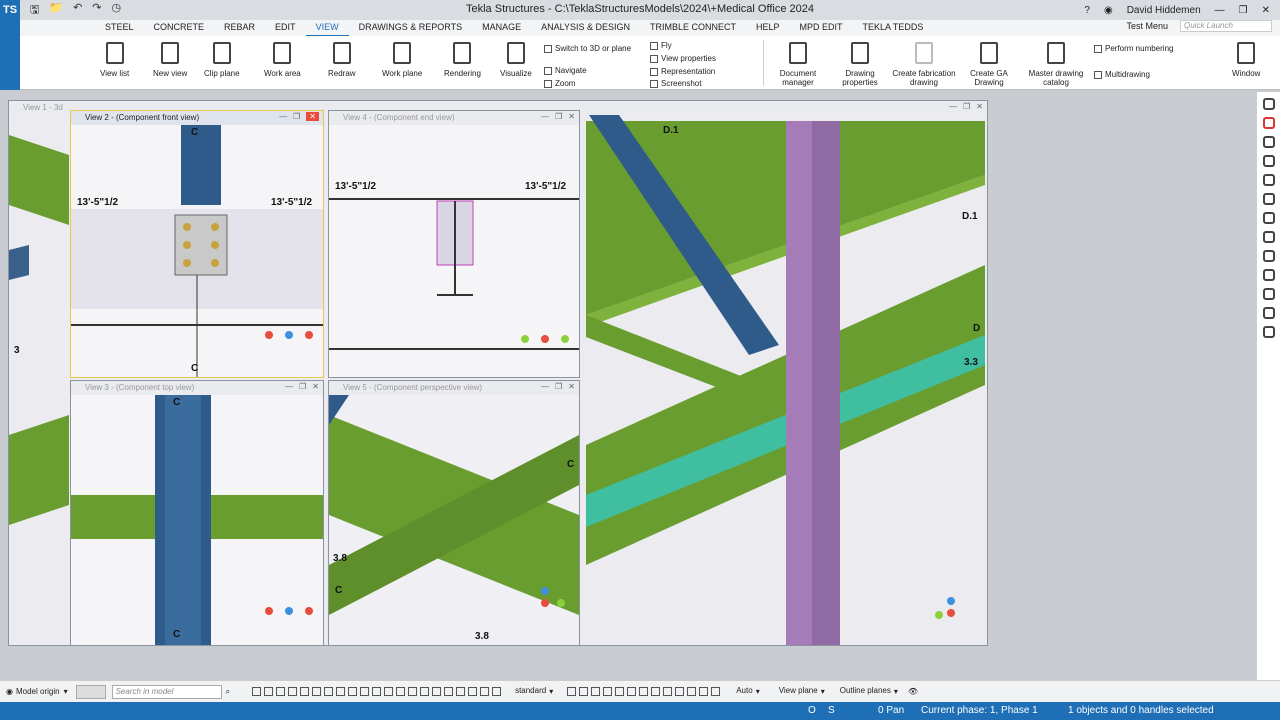 The height and width of the screenshot is (720, 1280). I want to click on work-plane-button: Work plane, so click(402, 60).